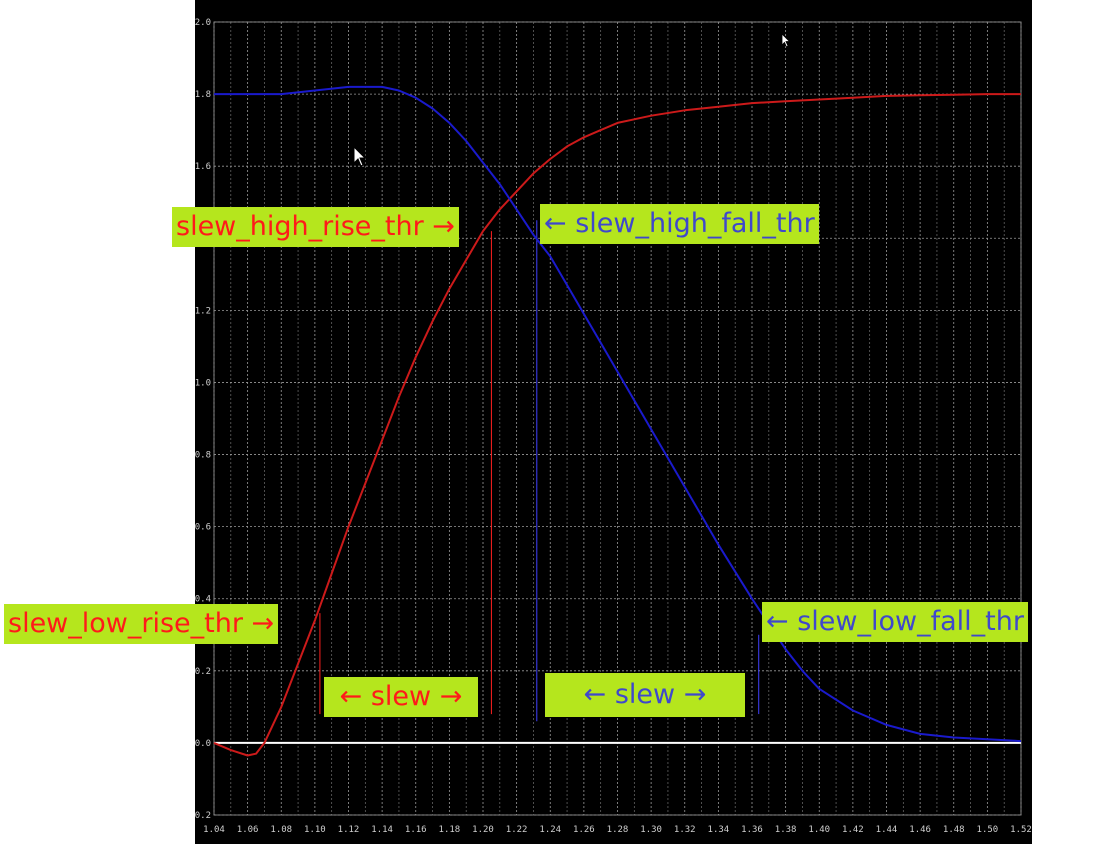 This screenshot has height=844, width=1093. I want to click on x-tick-label: 1.16, so click(416, 830).